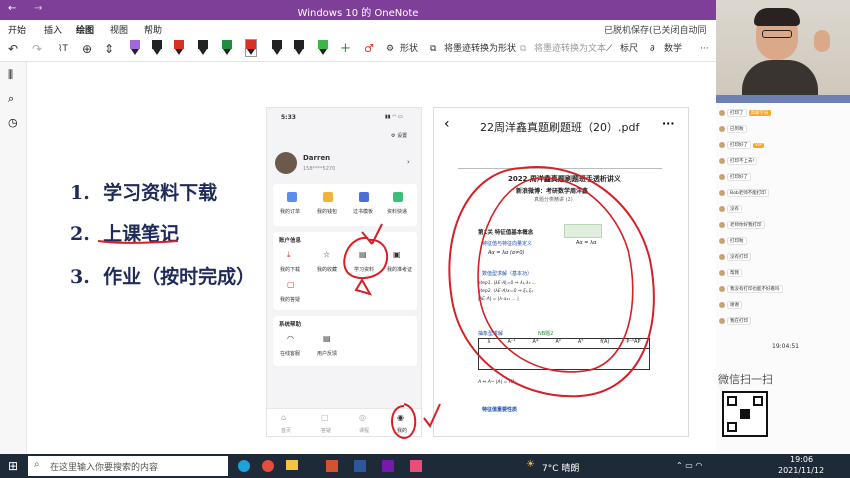 The image size is (850, 478). I want to click on ink-circle-study-material, so click(366, 257).